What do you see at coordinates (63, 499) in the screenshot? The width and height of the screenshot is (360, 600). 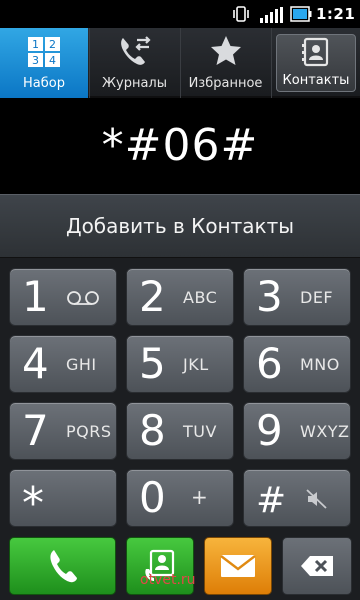 I see `key-star: *` at bounding box center [63, 499].